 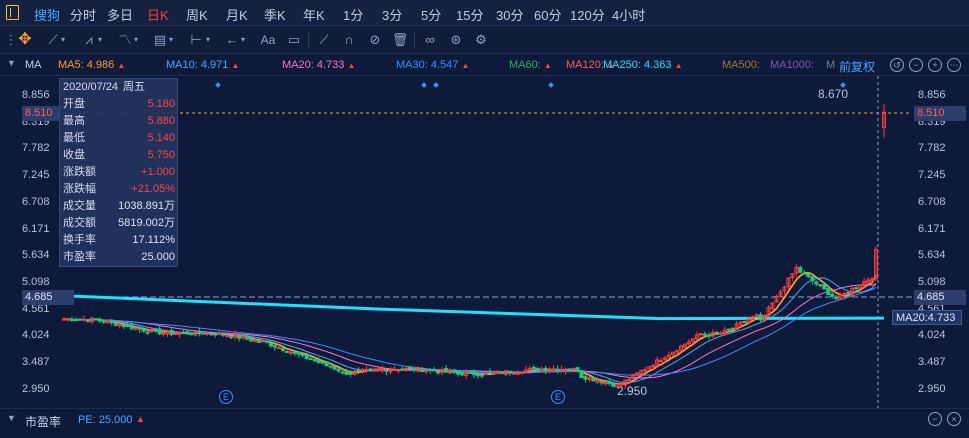 I want to click on channel-dropdown-icon: ▾, so click(x=100, y=40).